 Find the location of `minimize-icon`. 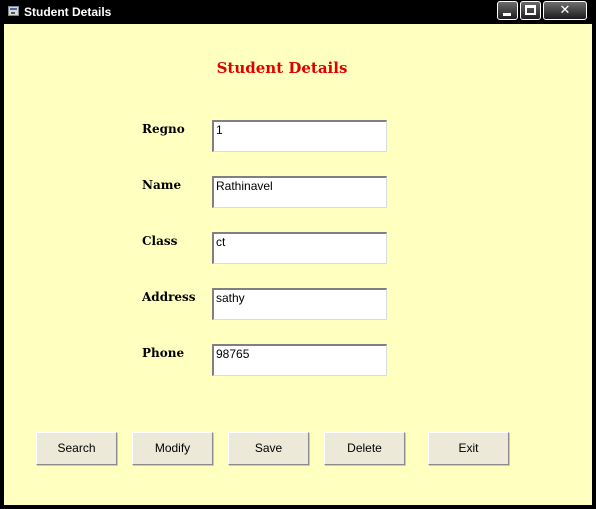

minimize-icon is located at coordinates (507, 14).